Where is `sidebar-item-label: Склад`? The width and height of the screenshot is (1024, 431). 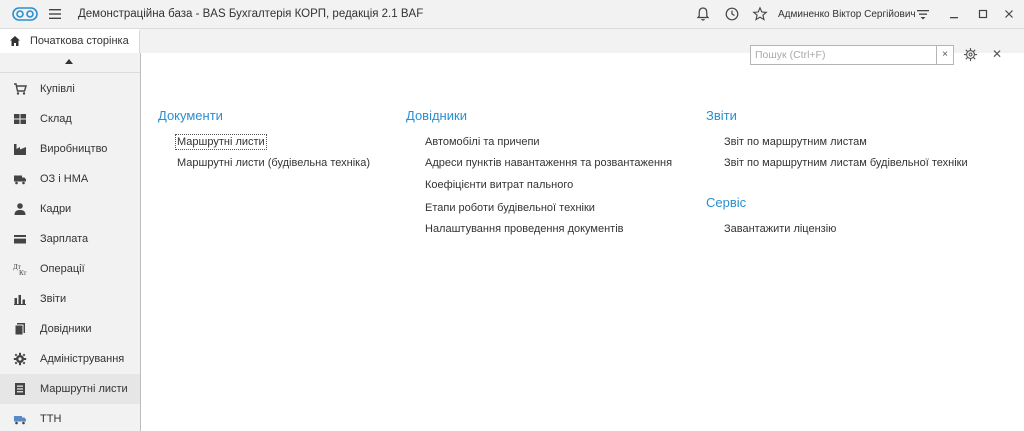
sidebar-item-label: Склад is located at coordinates (56, 119).